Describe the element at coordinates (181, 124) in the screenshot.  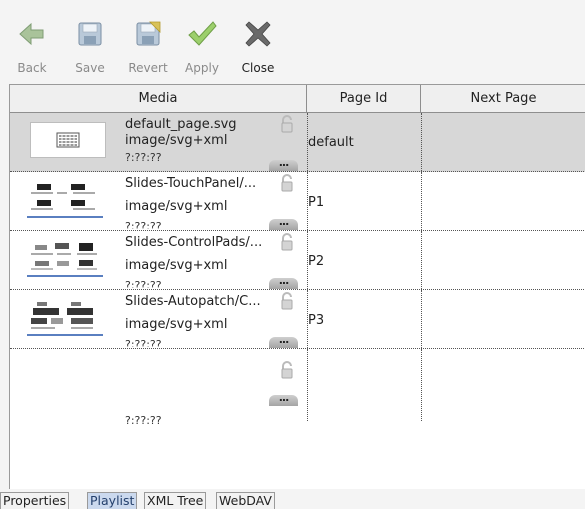
I see `media-filename: default_page.svg` at that location.